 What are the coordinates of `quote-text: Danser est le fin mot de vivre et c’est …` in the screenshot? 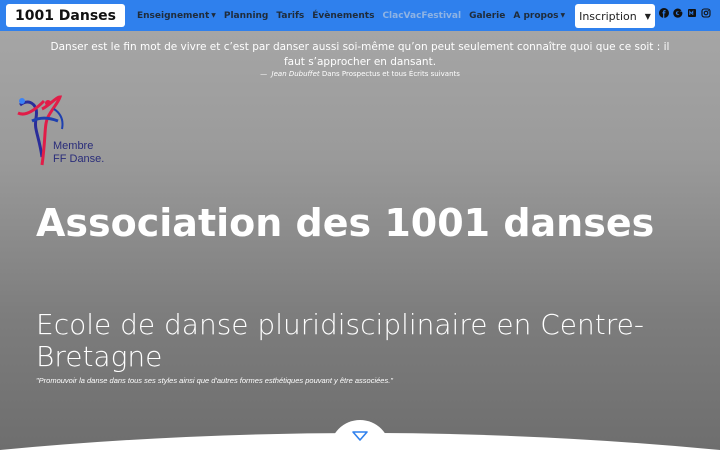 It's located at (360, 54).